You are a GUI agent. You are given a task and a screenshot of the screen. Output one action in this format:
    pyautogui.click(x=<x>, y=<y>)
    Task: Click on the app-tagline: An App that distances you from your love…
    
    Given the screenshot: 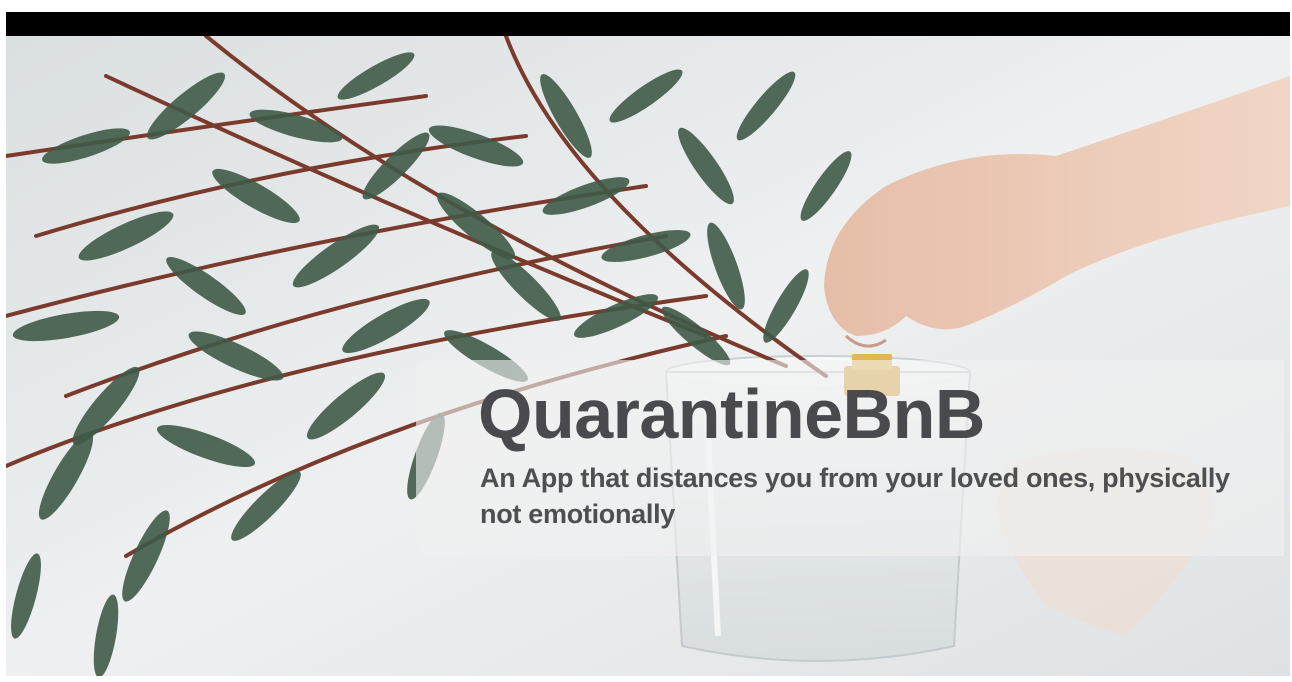 What is the action you would take?
    pyautogui.click(x=855, y=496)
    